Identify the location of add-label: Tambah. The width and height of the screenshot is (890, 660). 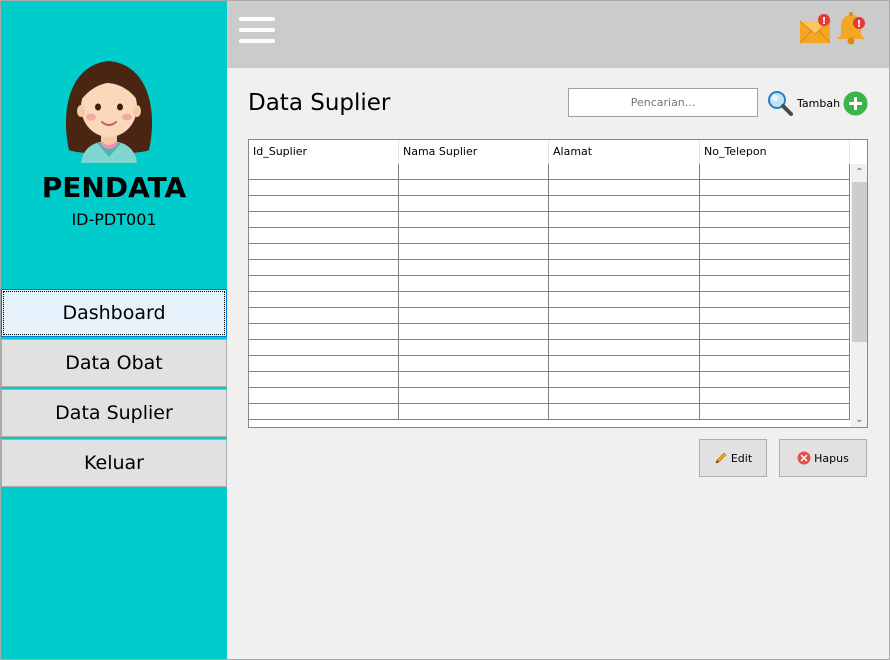
(818, 103).